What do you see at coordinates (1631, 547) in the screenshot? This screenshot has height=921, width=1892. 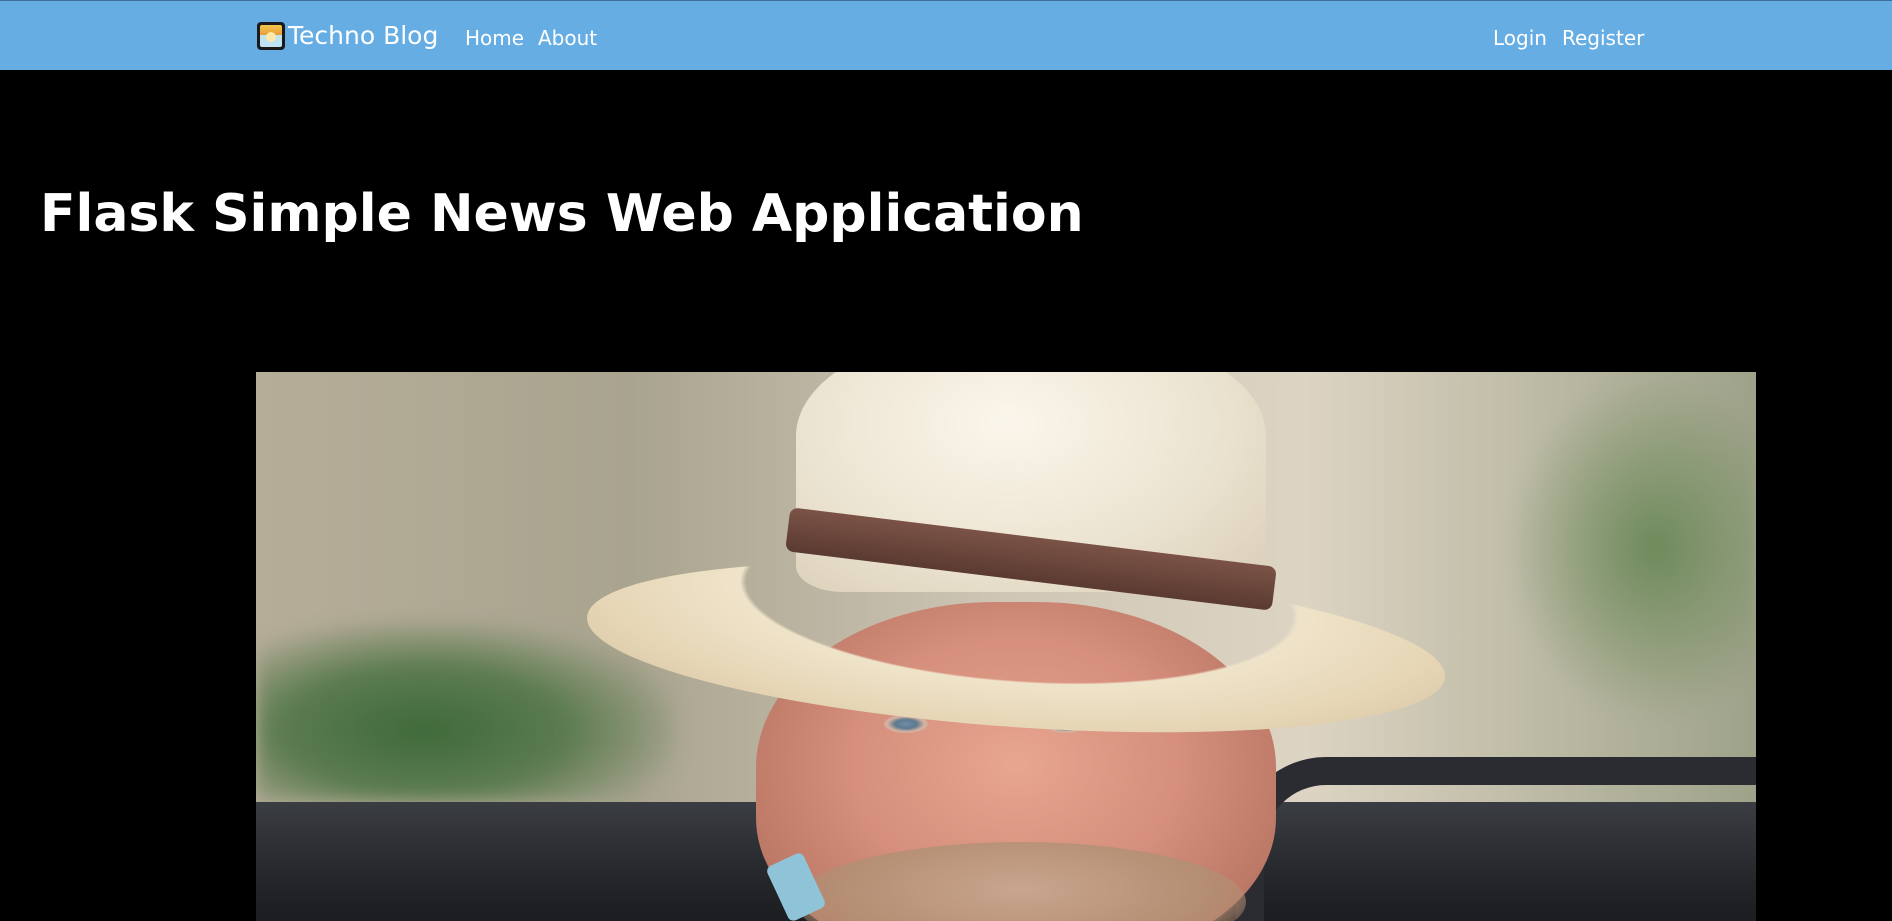 I see `image-background-right` at bounding box center [1631, 547].